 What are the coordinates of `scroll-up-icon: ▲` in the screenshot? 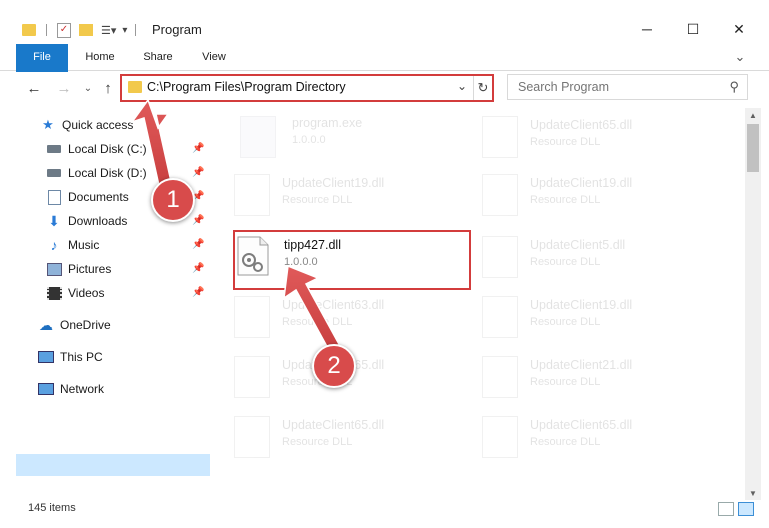 It's located at (753, 115).